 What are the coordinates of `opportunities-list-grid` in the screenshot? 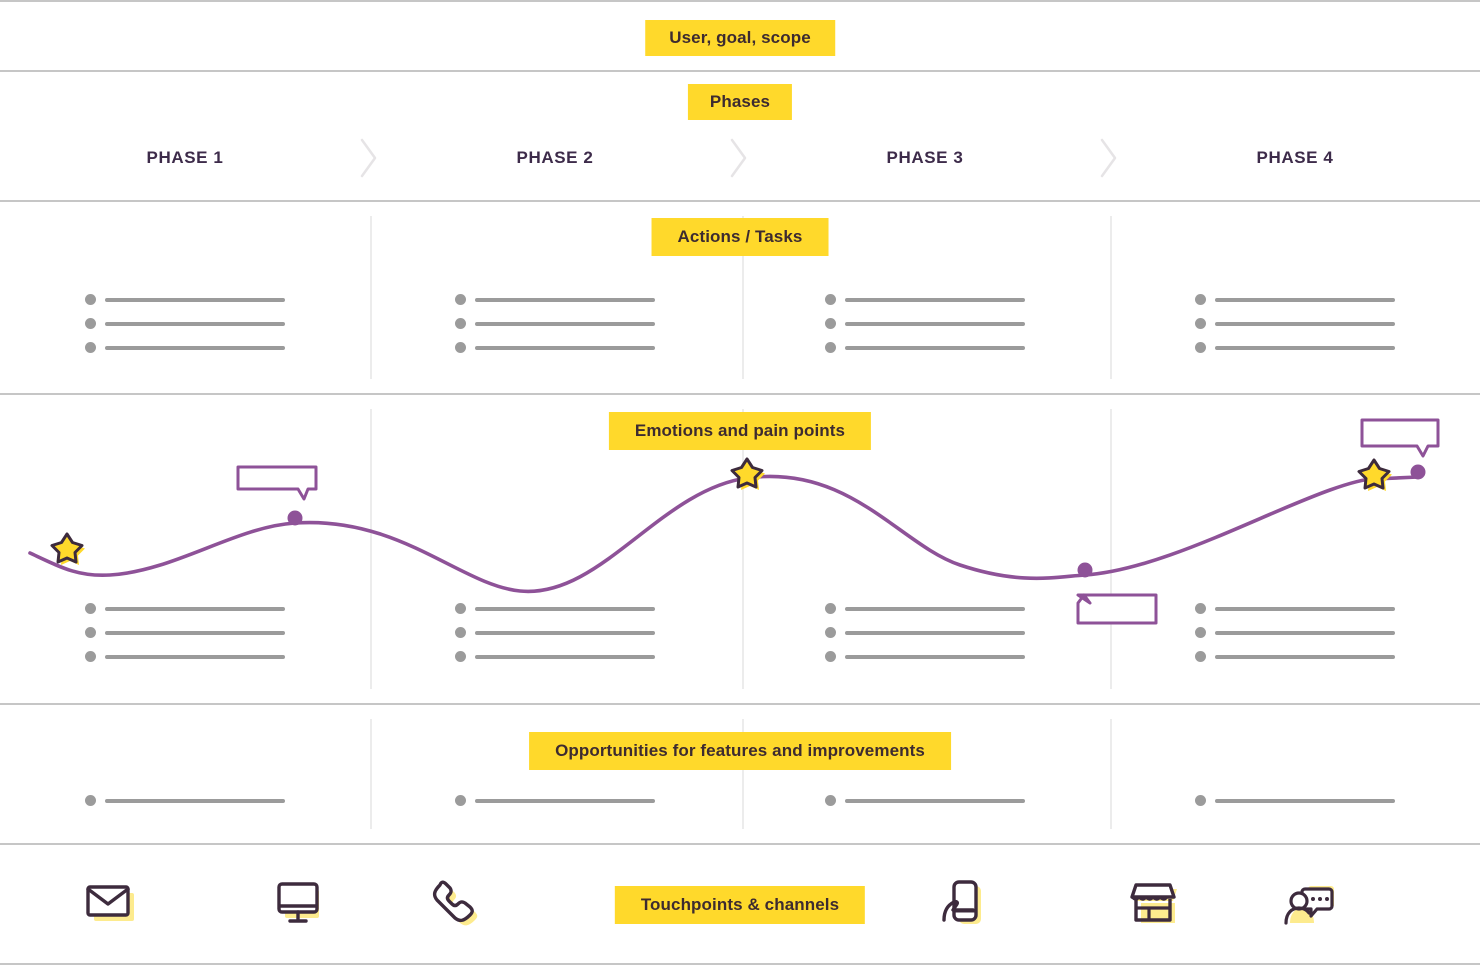 It's located at (740, 800).